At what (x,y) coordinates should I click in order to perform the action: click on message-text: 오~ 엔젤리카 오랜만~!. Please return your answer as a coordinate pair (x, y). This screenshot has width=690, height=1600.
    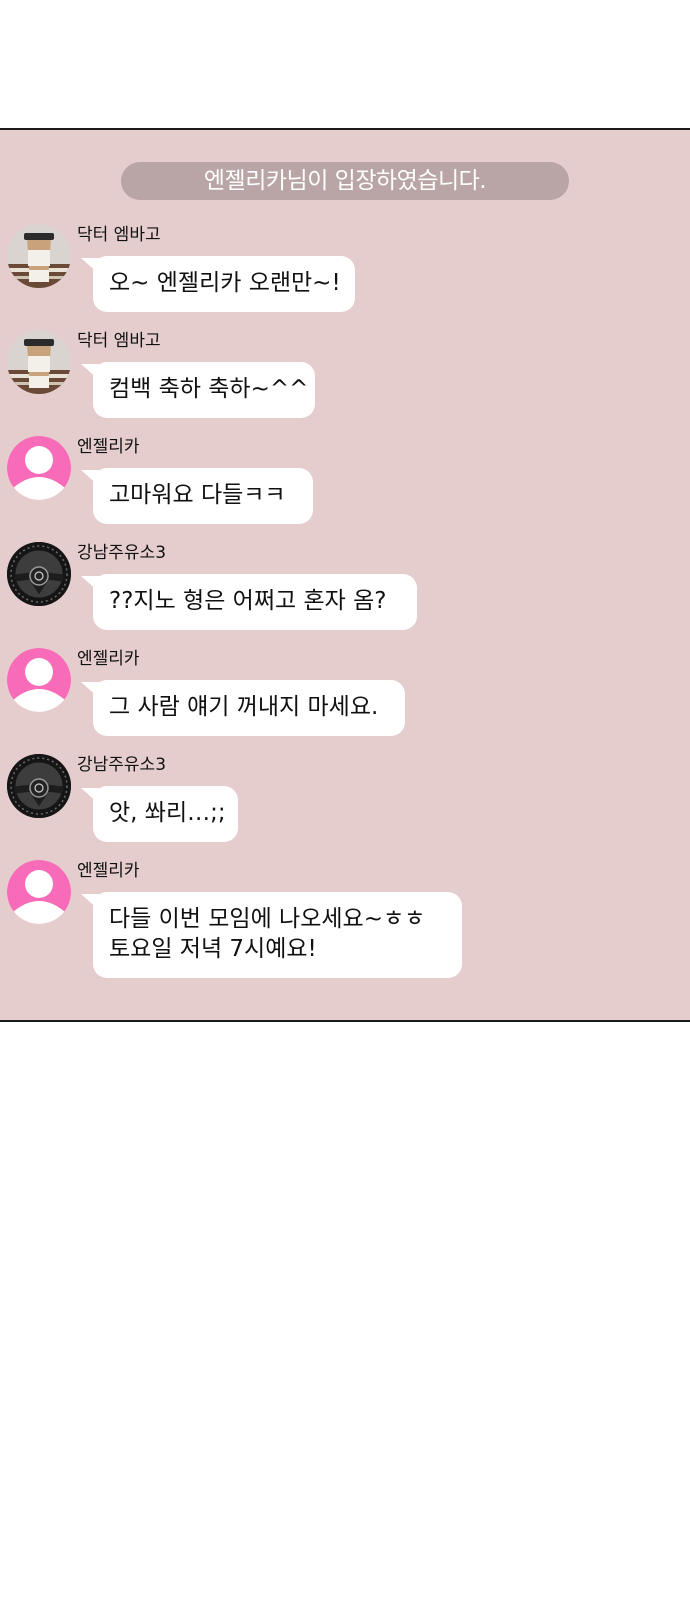
    Looking at the image, I should click on (225, 283).